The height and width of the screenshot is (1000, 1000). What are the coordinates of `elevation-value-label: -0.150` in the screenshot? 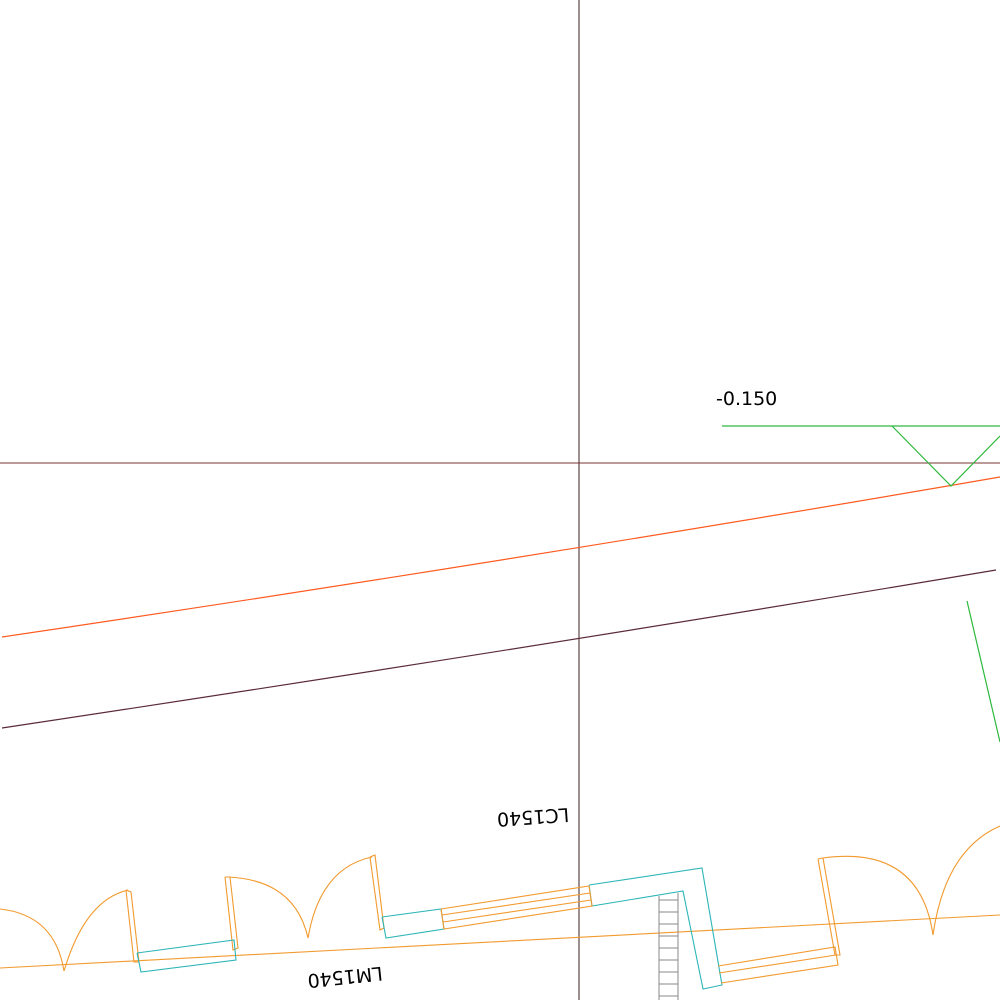 It's located at (746, 399).